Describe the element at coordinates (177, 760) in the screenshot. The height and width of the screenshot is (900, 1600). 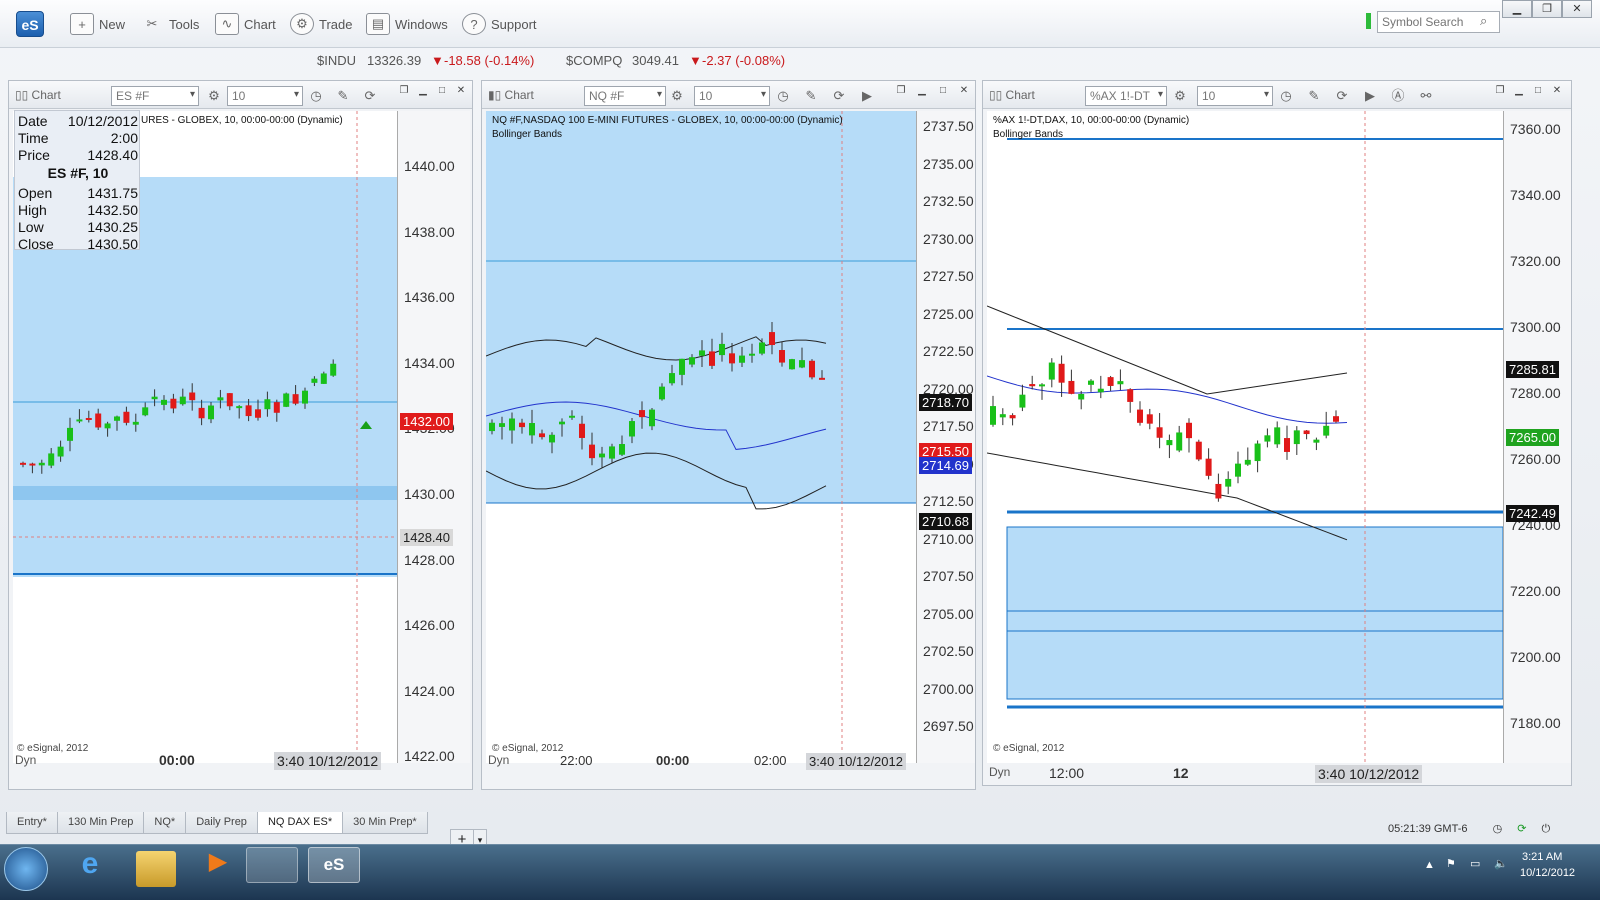
I see `x-axis-label: 00:00` at that location.